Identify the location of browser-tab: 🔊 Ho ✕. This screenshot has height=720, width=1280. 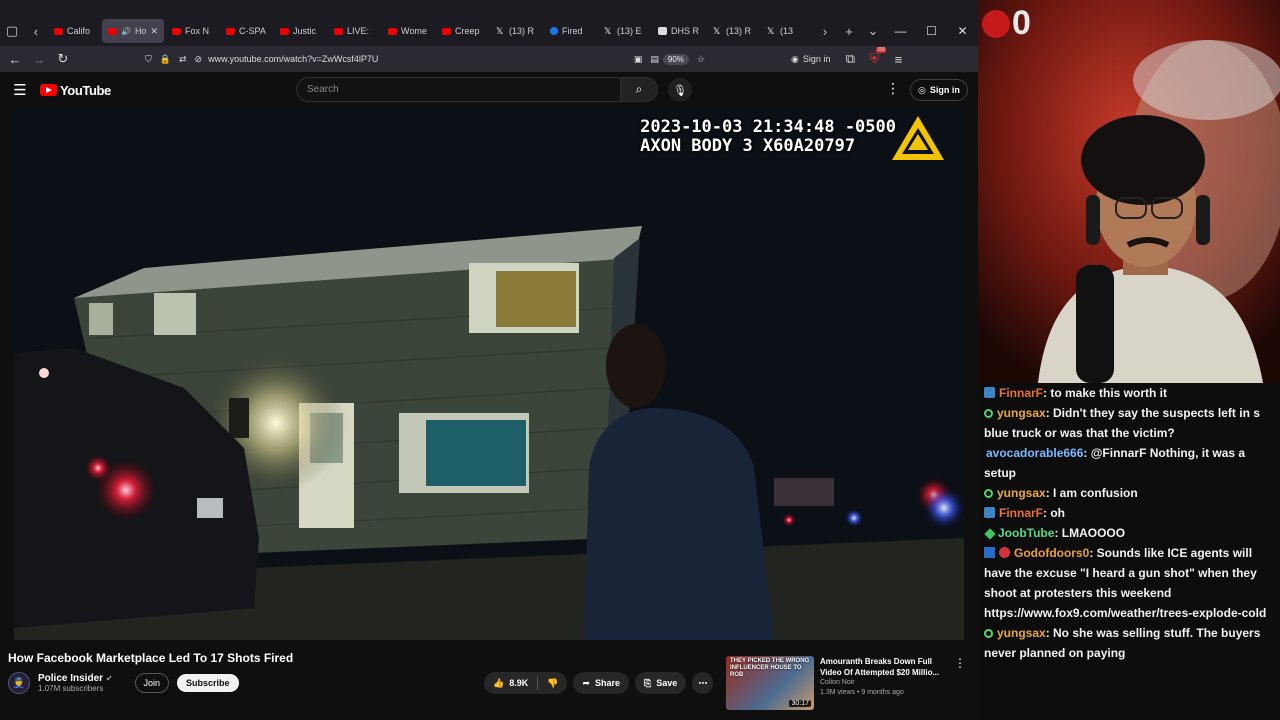
(132, 31).